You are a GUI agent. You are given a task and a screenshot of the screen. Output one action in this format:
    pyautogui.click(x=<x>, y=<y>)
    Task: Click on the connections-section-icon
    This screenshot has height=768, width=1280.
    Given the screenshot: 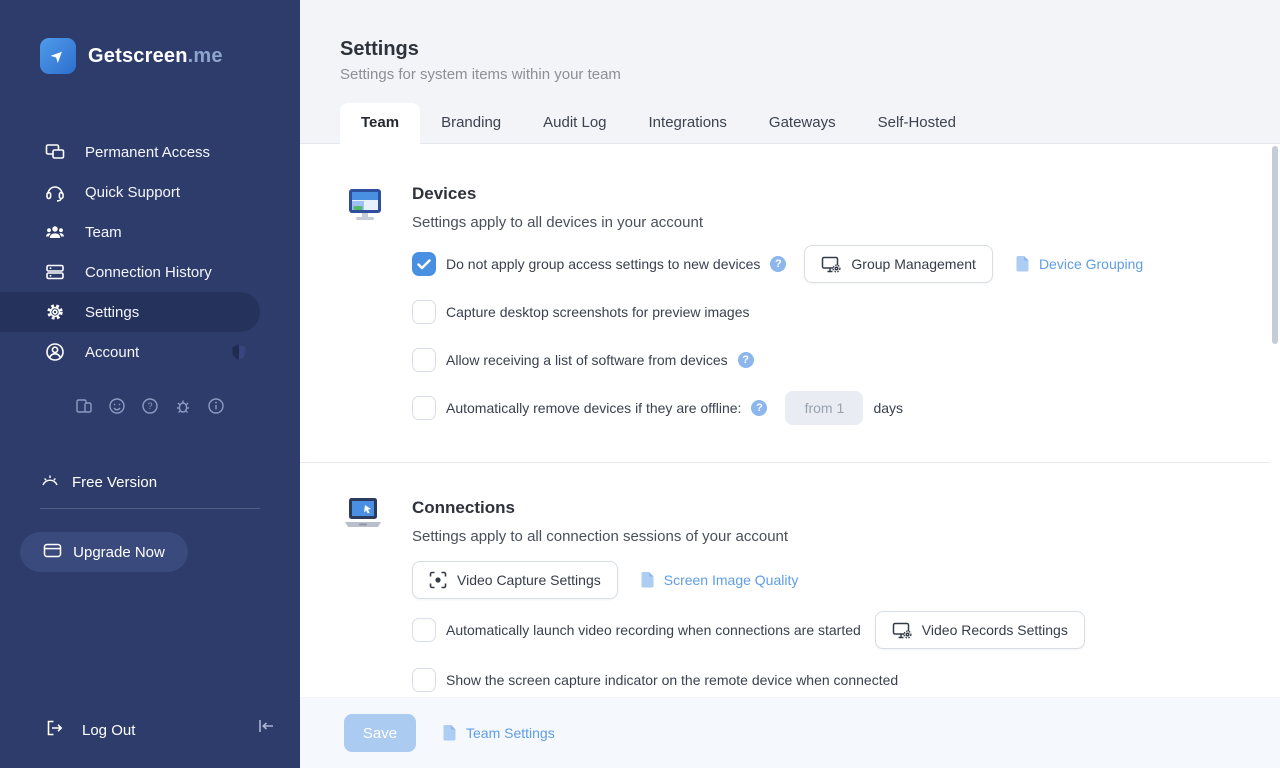 What is the action you would take?
    pyautogui.click(x=363, y=517)
    